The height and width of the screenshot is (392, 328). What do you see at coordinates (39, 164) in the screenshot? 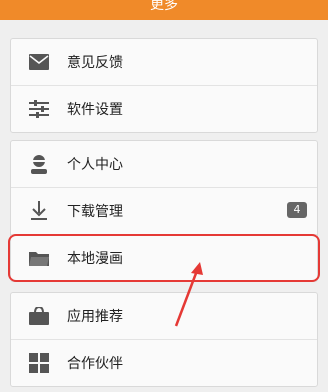
I see `person-icon` at bounding box center [39, 164].